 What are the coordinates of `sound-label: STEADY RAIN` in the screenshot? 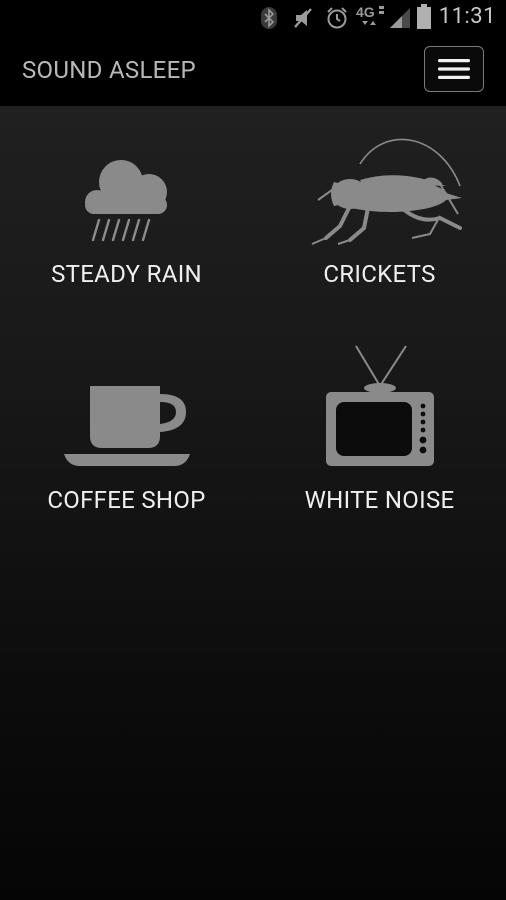 It's located at (126, 274).